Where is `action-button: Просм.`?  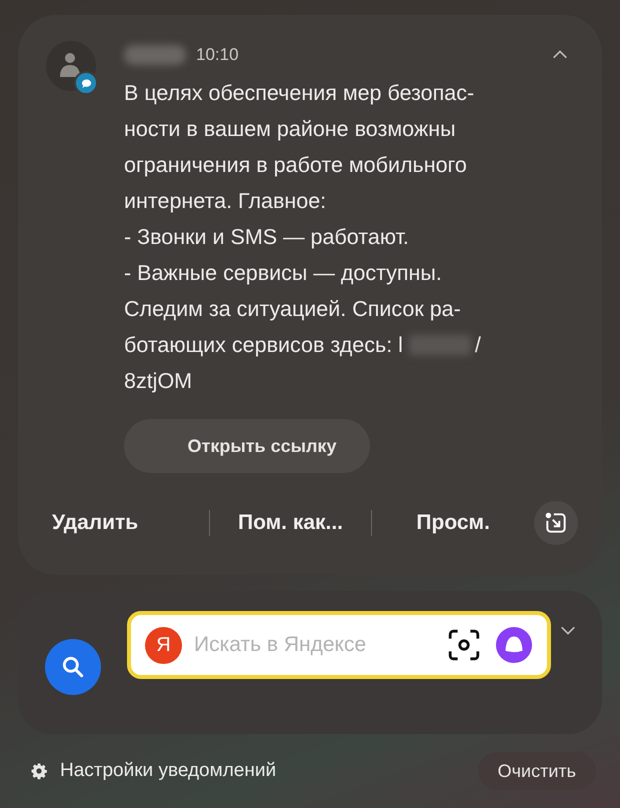 action-button: Просм. is located at coordinates (453, 523).